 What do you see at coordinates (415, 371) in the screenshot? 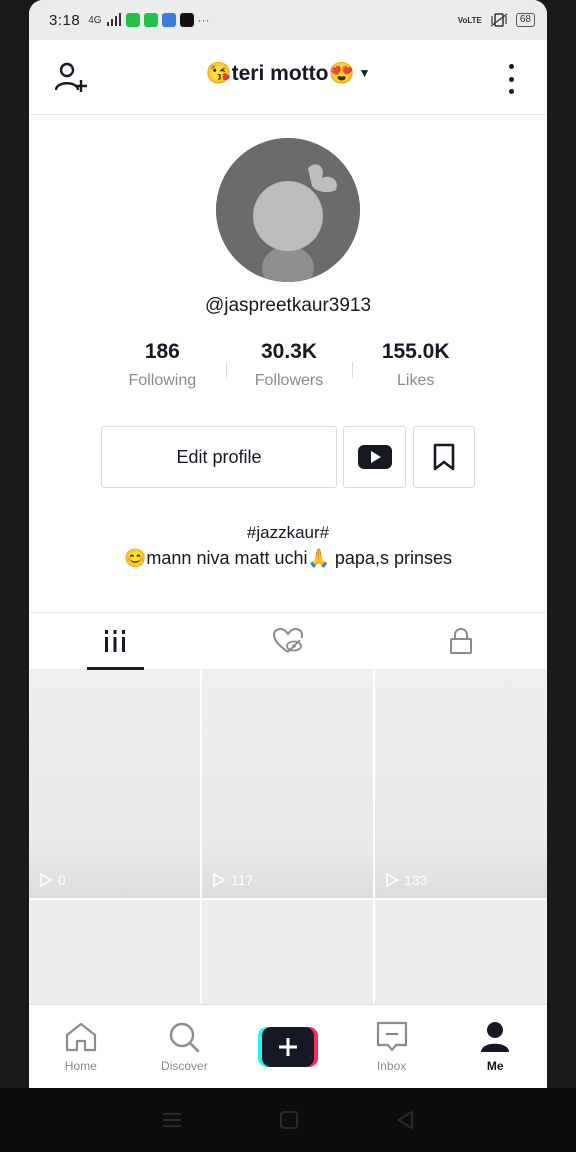
I see `stat-likes: 155.0K Likes` at bounding box center [415, 371].